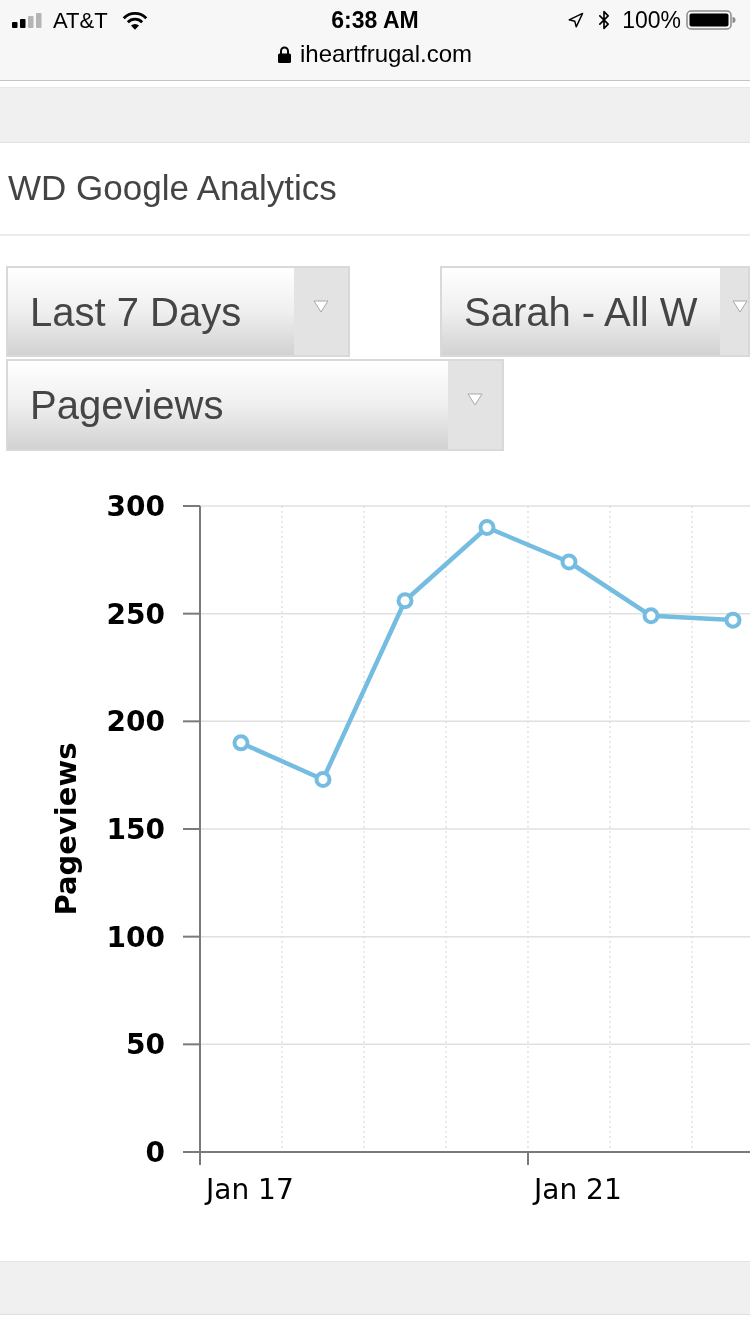  I want to click on x-tick-label: Jan 17, so click(250, 1189).